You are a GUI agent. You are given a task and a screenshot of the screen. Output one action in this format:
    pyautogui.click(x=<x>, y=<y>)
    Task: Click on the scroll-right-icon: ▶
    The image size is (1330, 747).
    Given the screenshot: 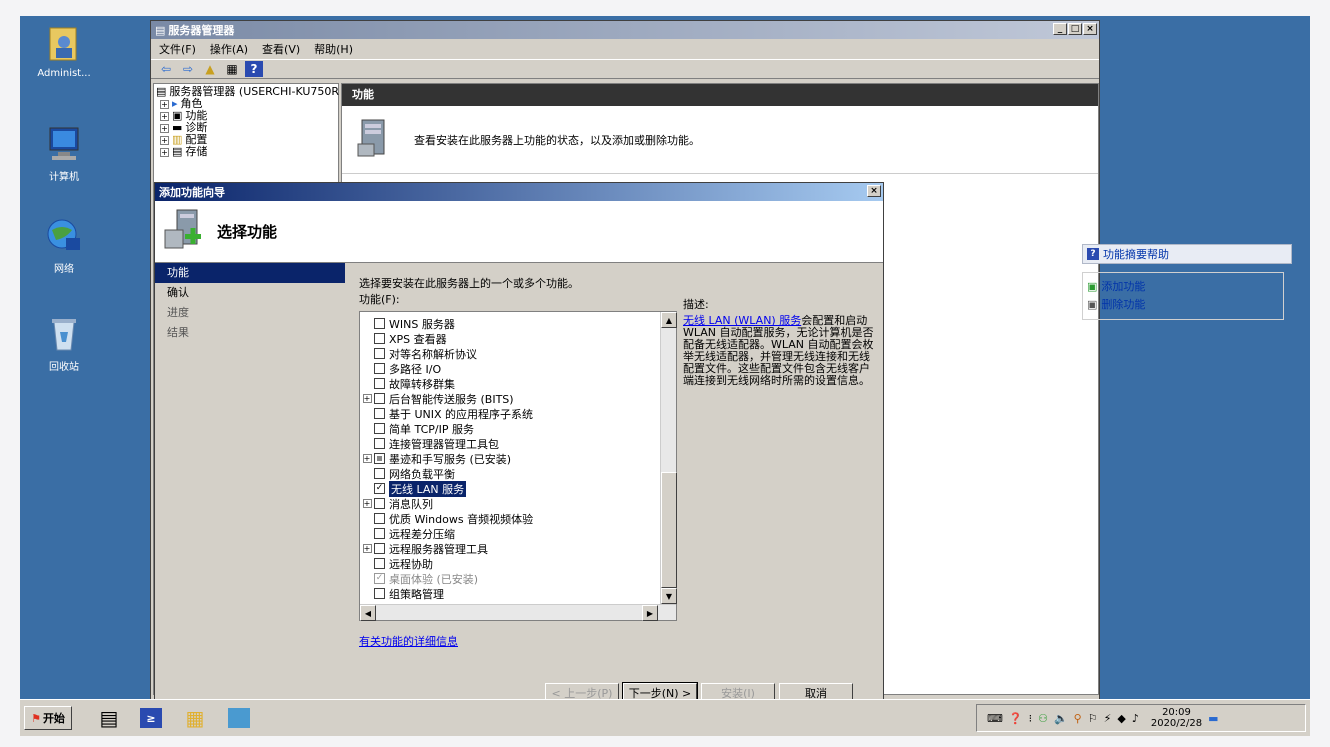 What is the action you would take?
    pyautogui.click(x=650, y=613)
    